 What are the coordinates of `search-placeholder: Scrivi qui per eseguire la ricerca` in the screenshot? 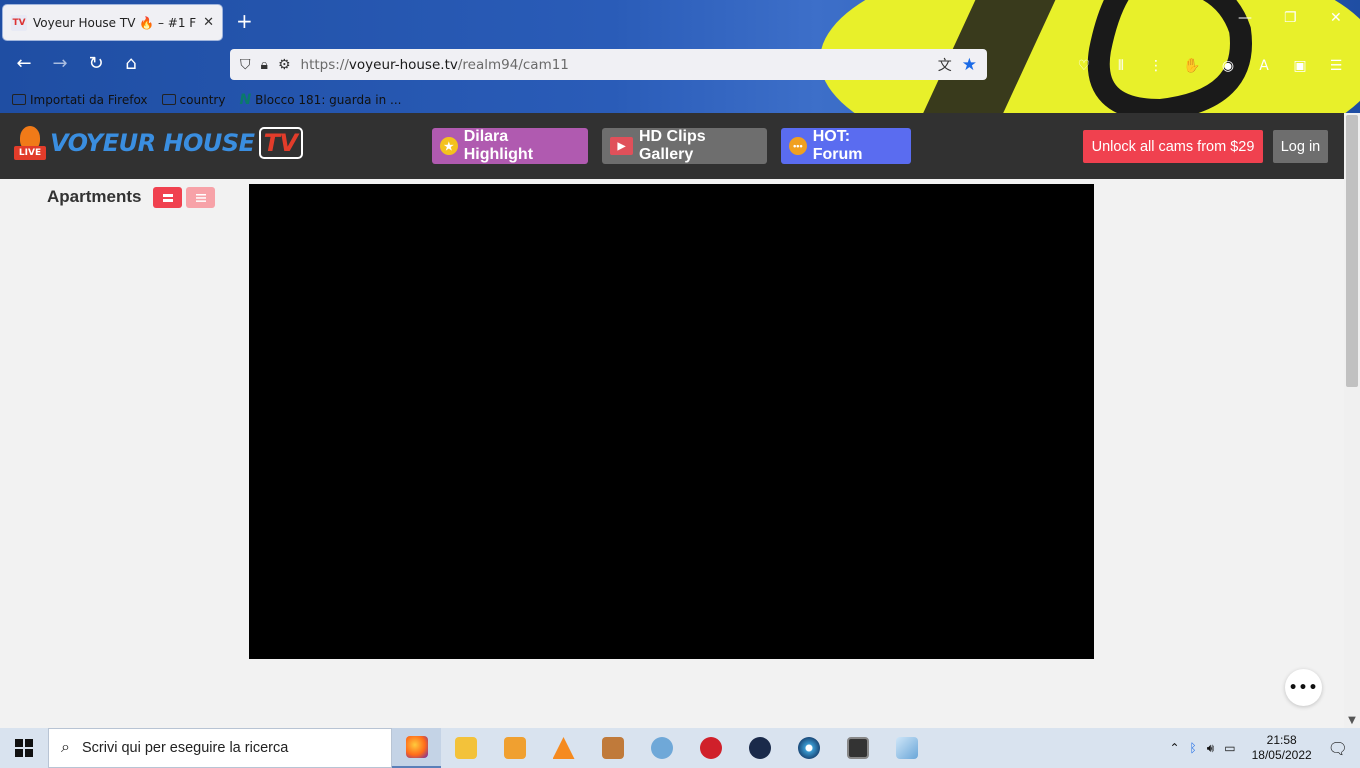 It's located at (185, 748).